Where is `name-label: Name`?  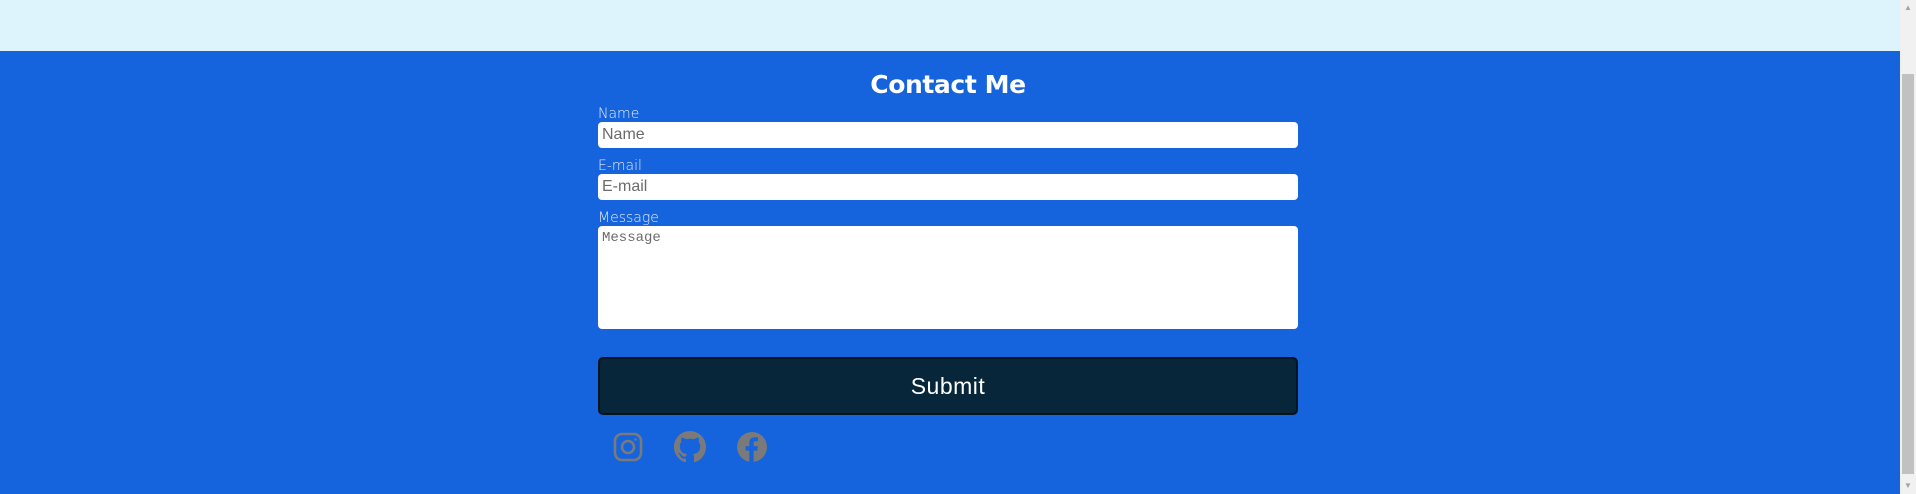 name-label: Name is located at coordinates (619, 114).